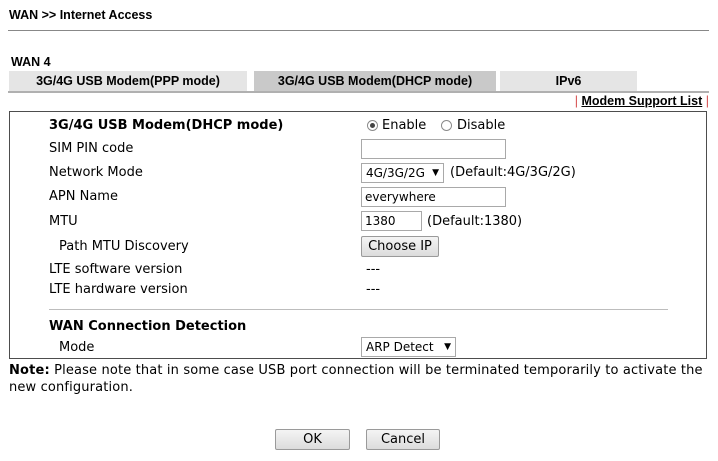  Describe the element at coordinates (433, 197) in the screenshot. I see `apn-name-input: everywhere` at that location.